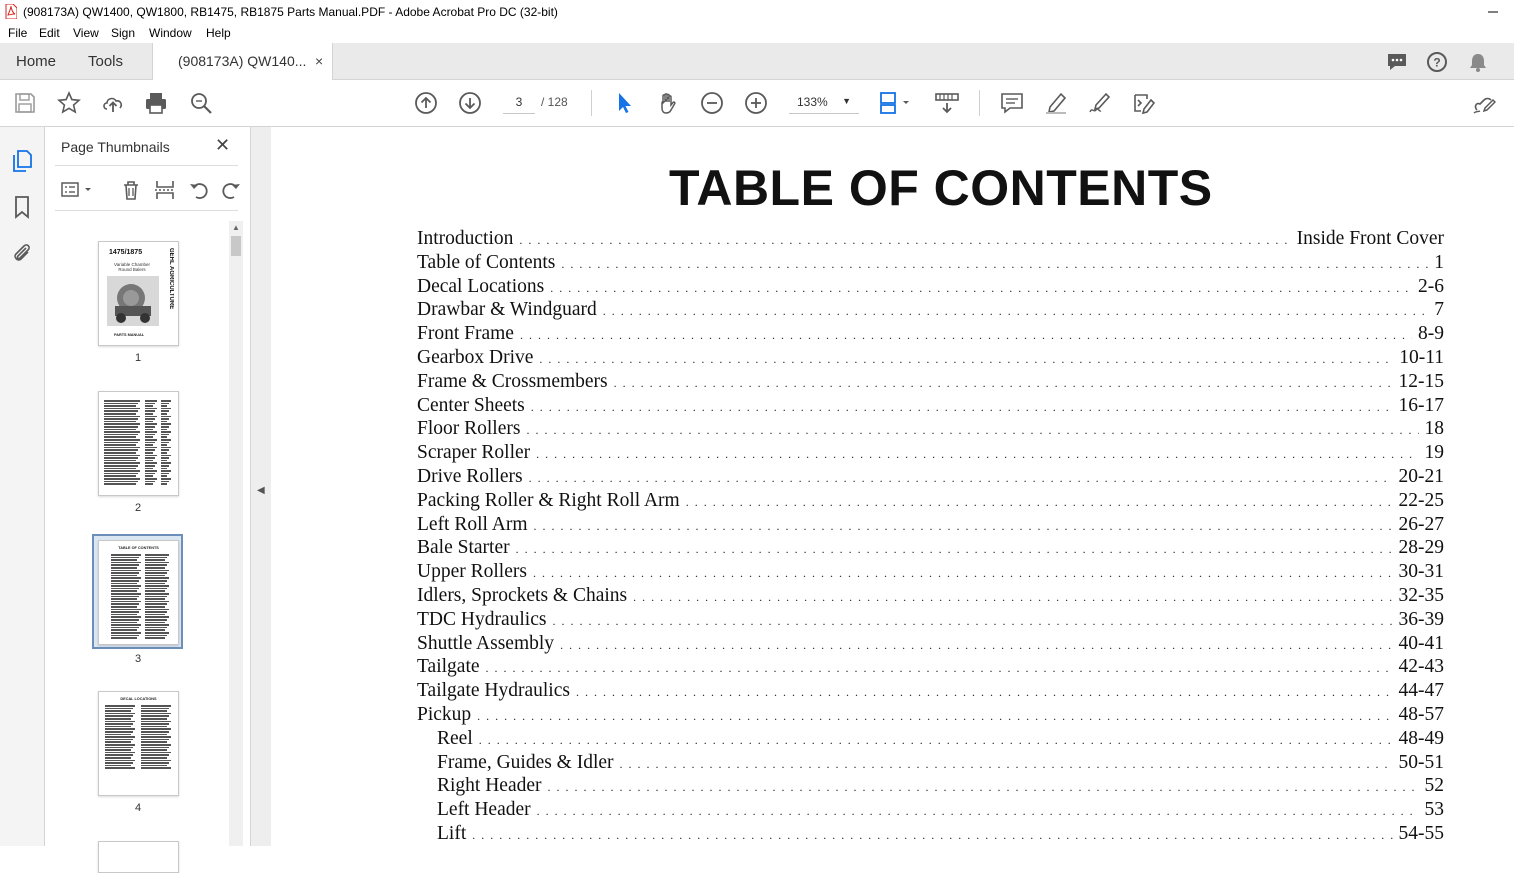 The image size is (1514, 873). I want to click on comment-icon, so click(1012, 103).